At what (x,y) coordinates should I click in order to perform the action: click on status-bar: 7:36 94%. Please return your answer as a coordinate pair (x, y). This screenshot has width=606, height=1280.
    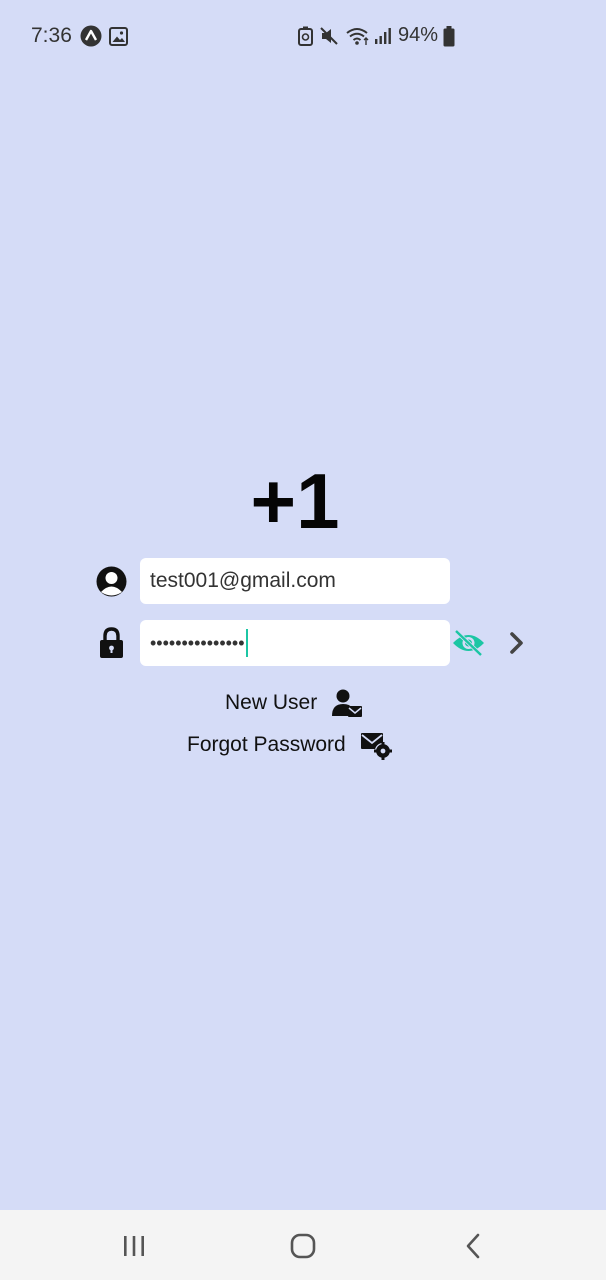
    Looking at the image, I should click on (303, 36).